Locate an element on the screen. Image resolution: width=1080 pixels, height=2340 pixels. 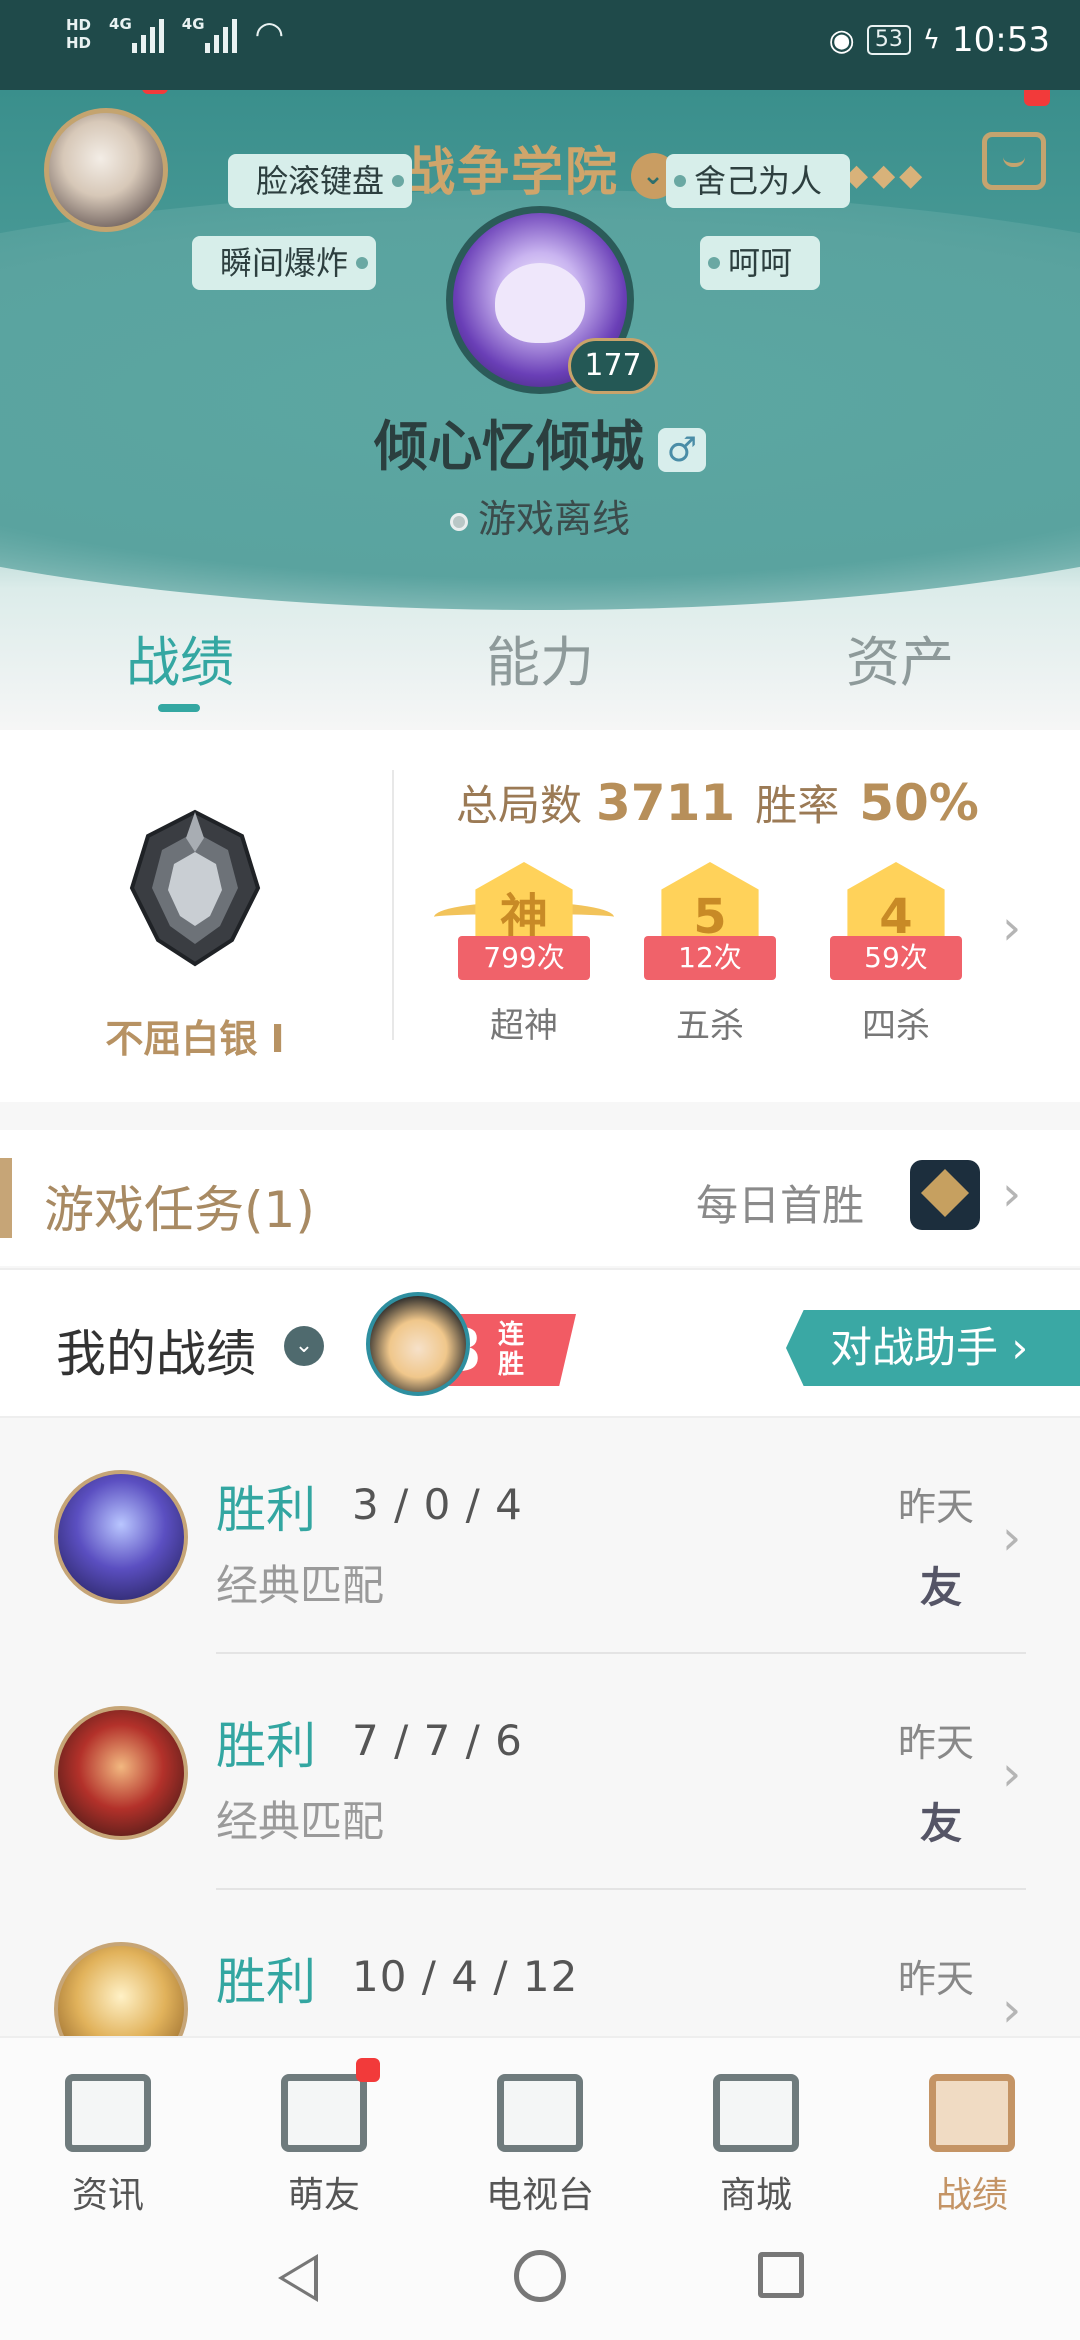
daily-win-icon is located at coordinates (945, 1195).